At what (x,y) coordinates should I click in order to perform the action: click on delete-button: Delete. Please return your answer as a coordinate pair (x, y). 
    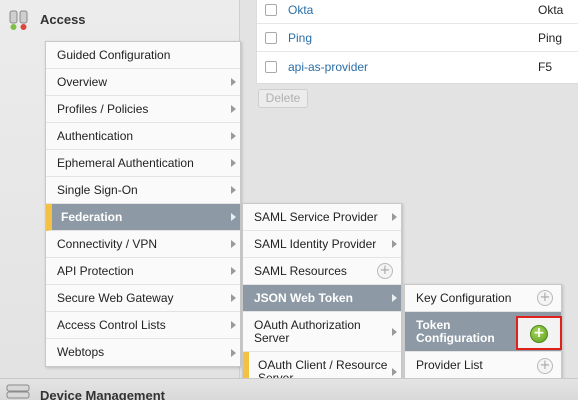
    Looking at the image, I should click on (283, 98).